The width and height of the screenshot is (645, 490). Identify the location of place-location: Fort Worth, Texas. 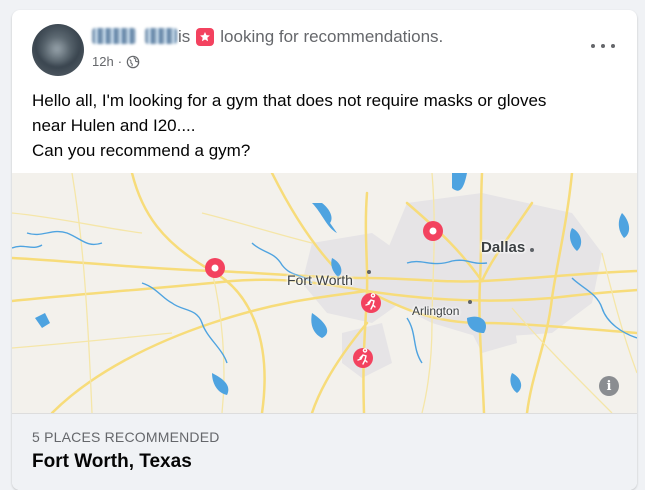
(112, 462).